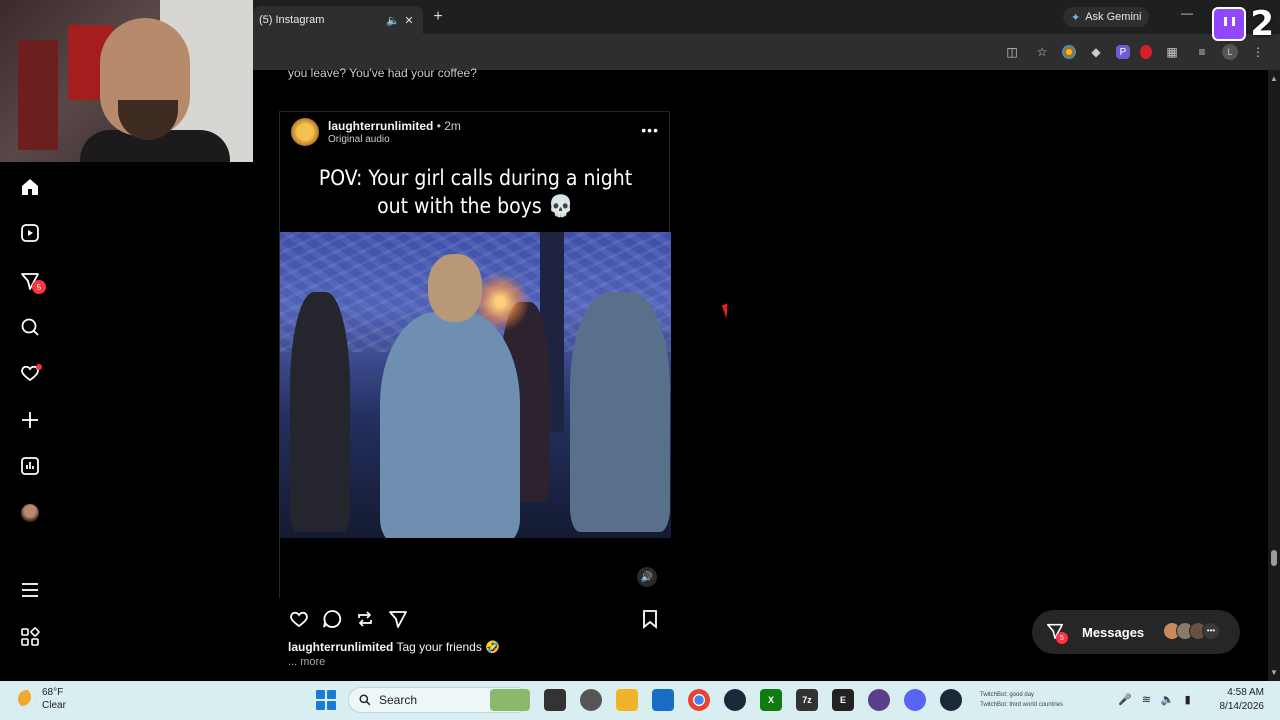  I want to click on create-plus-icon, so click(30, 420).